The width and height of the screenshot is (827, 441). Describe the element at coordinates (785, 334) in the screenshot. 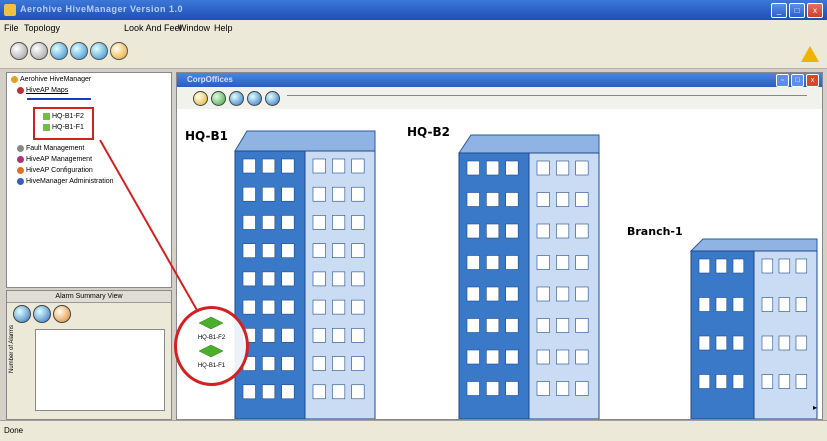

I see `building-face-light` at that location.